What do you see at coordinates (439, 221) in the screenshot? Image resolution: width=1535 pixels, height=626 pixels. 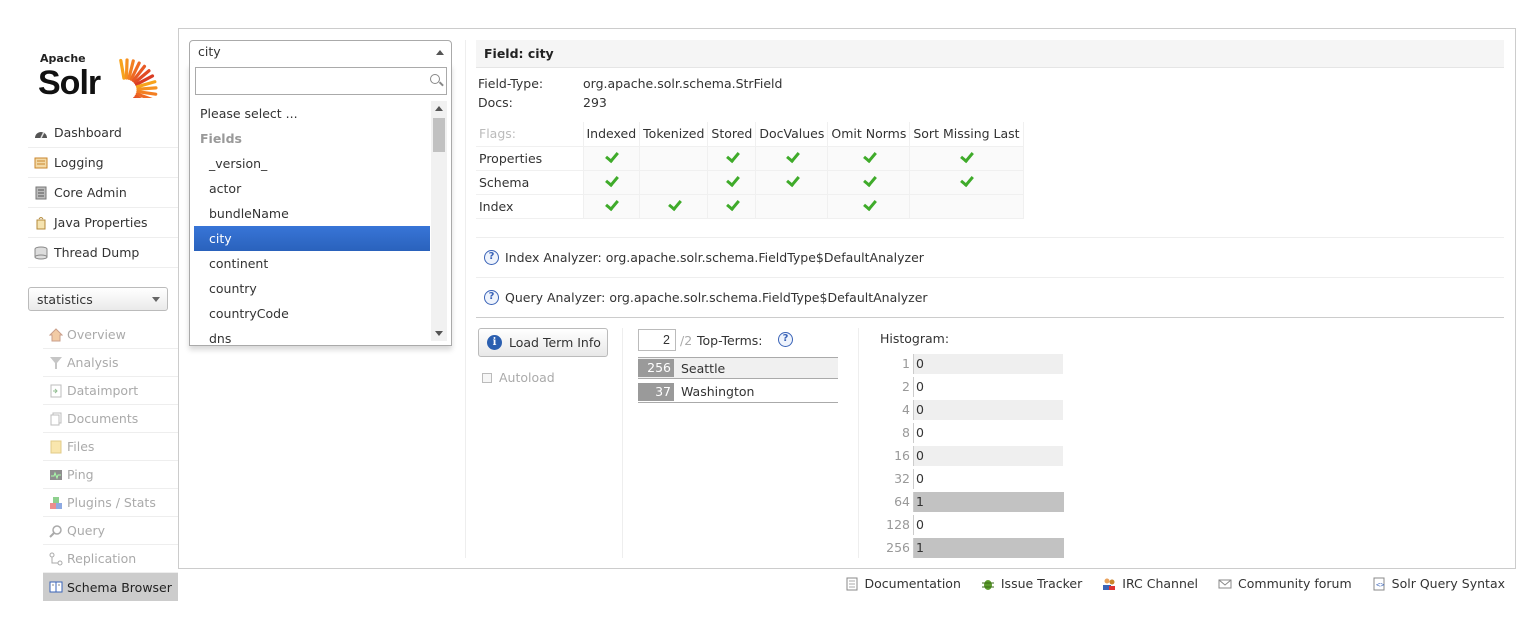 I see `dropdown-scrollbar` at bounding box center [439, 221].